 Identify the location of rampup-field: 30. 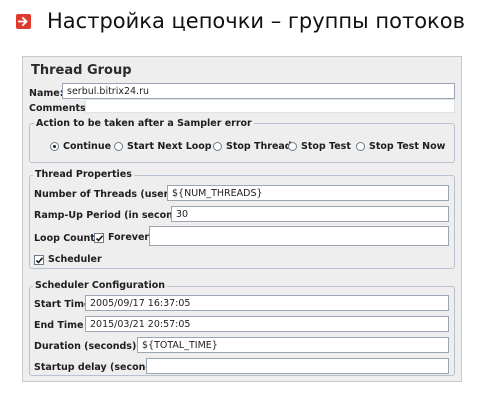
(310, 214).